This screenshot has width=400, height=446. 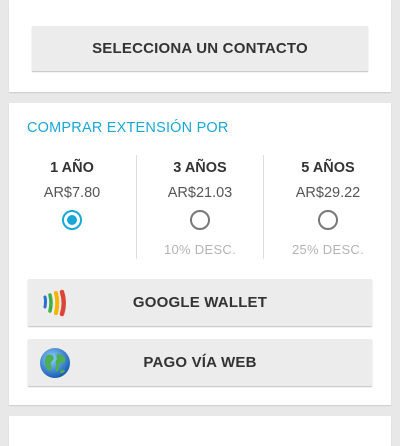 I want to click on bottom-card, so click(x=200, y=431).